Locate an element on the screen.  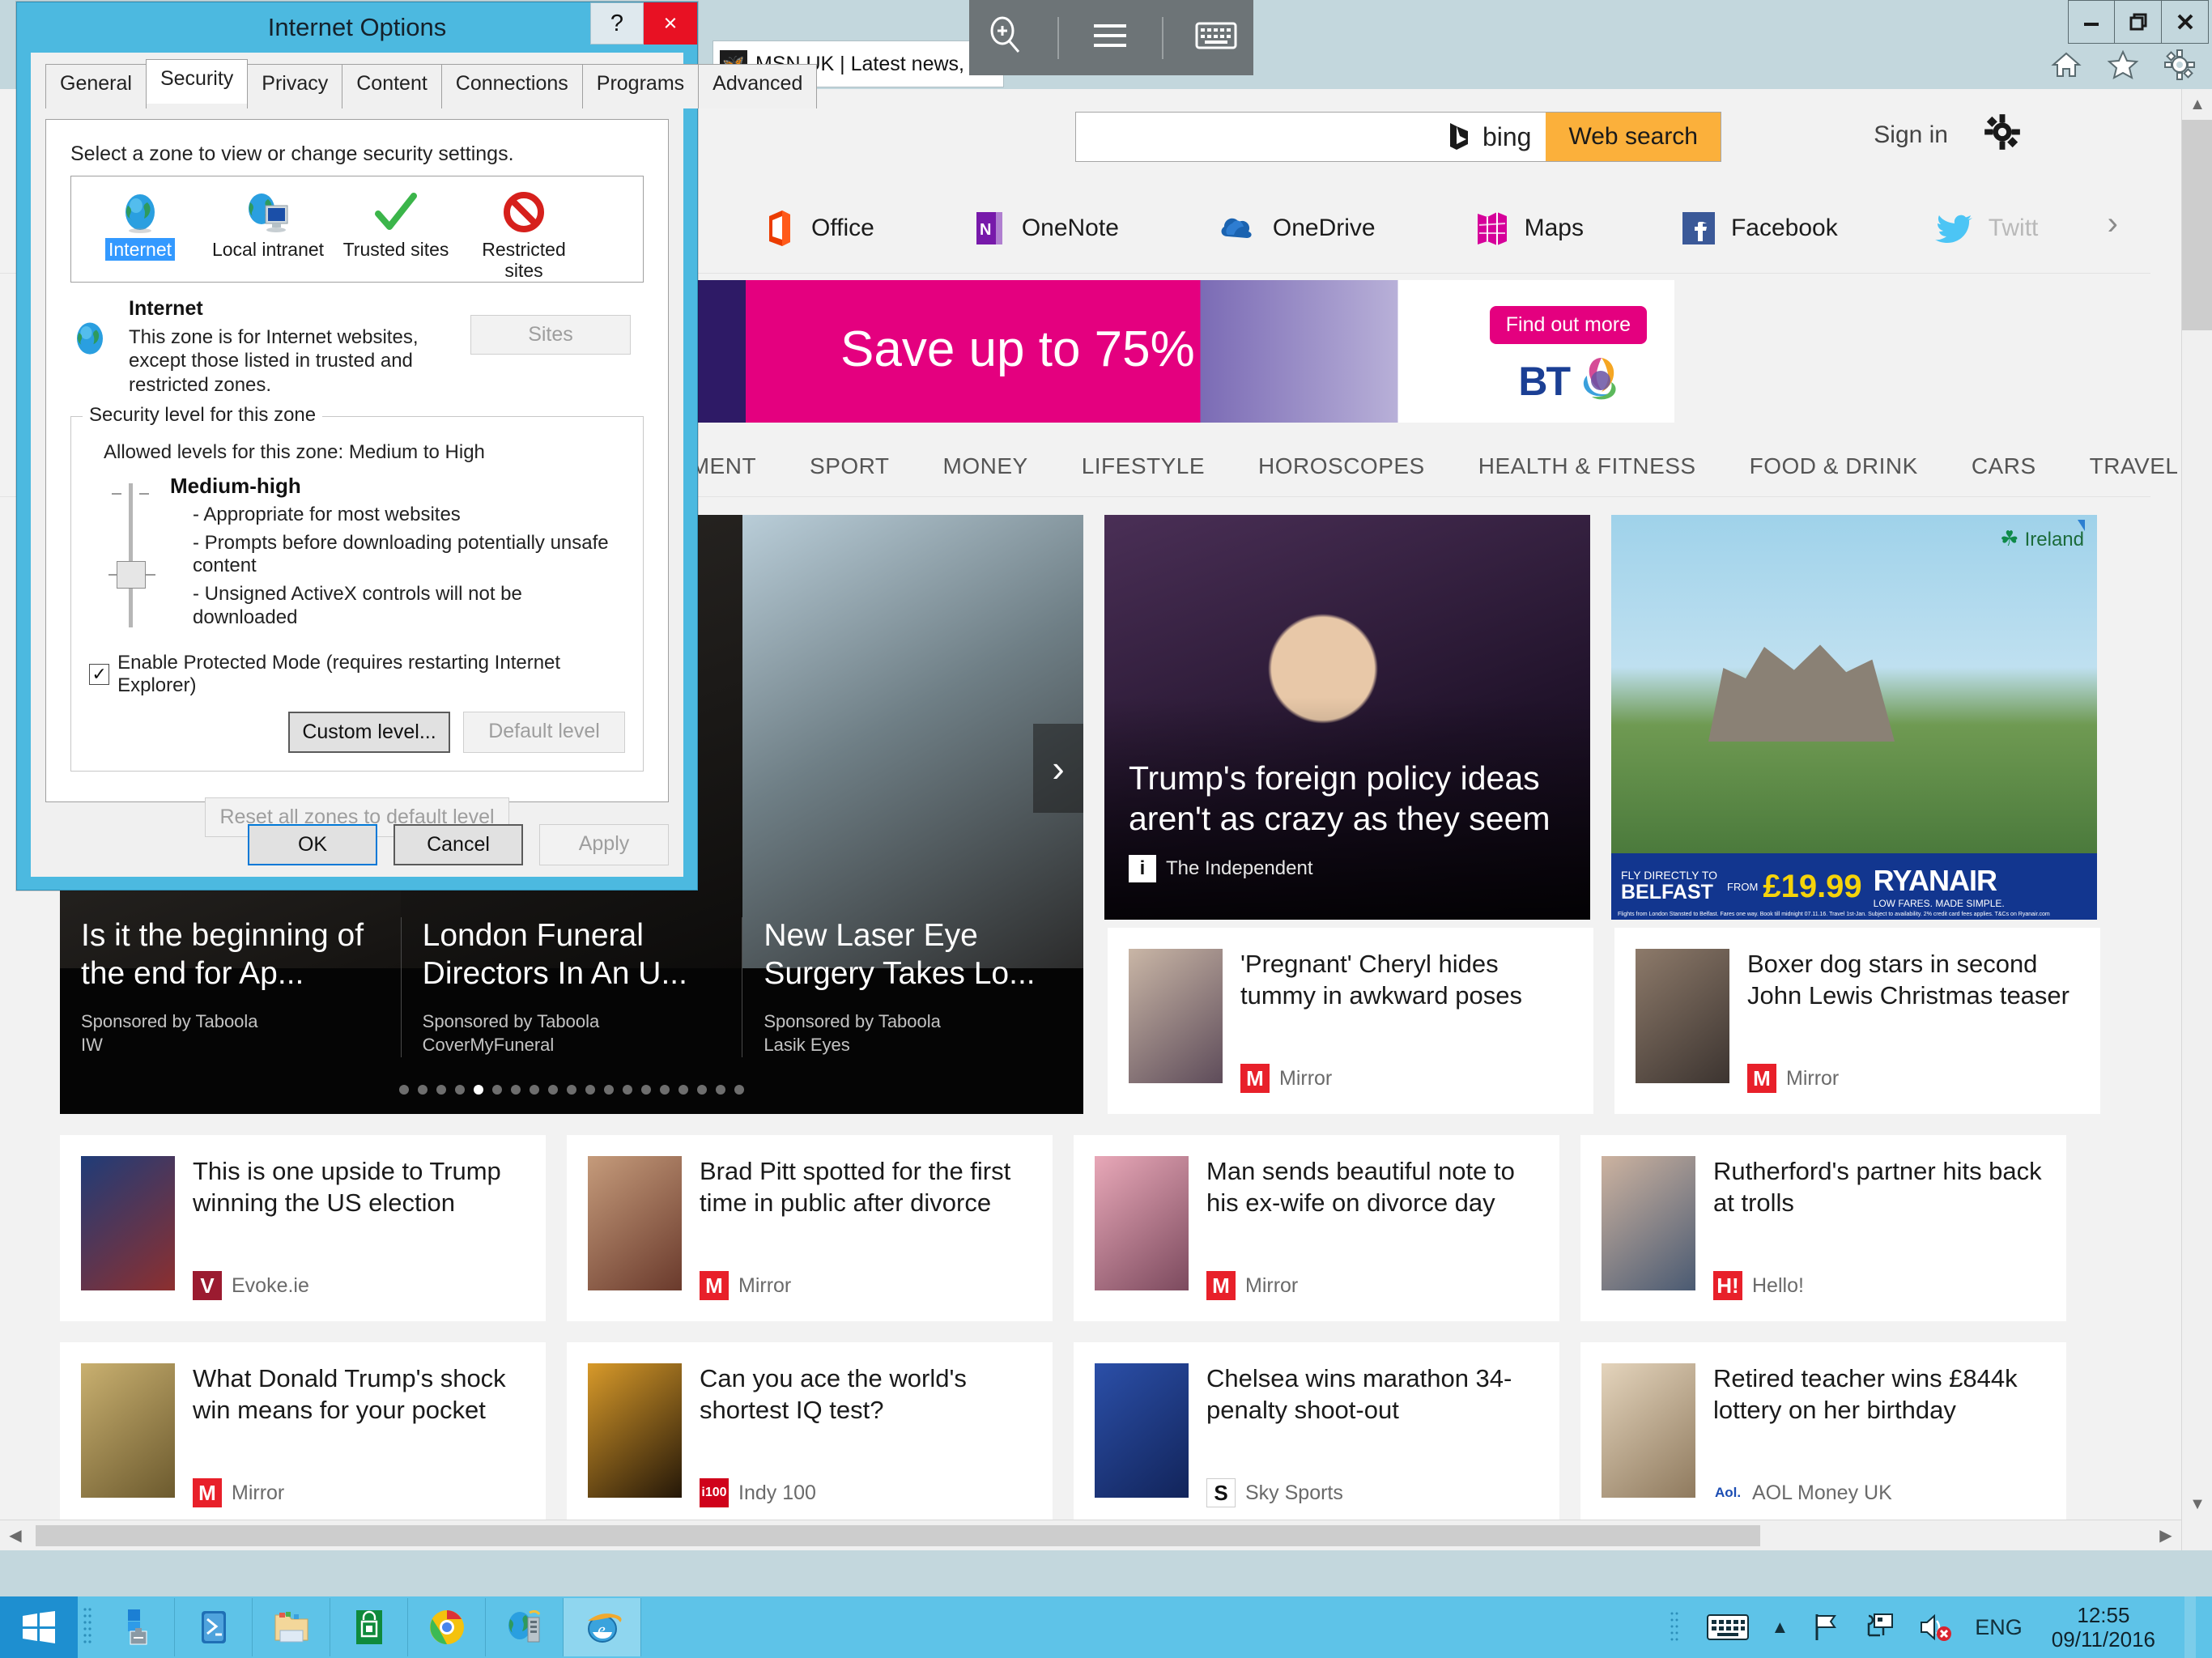
tab-privacy: Privacy is located at coordinates (295, 86).